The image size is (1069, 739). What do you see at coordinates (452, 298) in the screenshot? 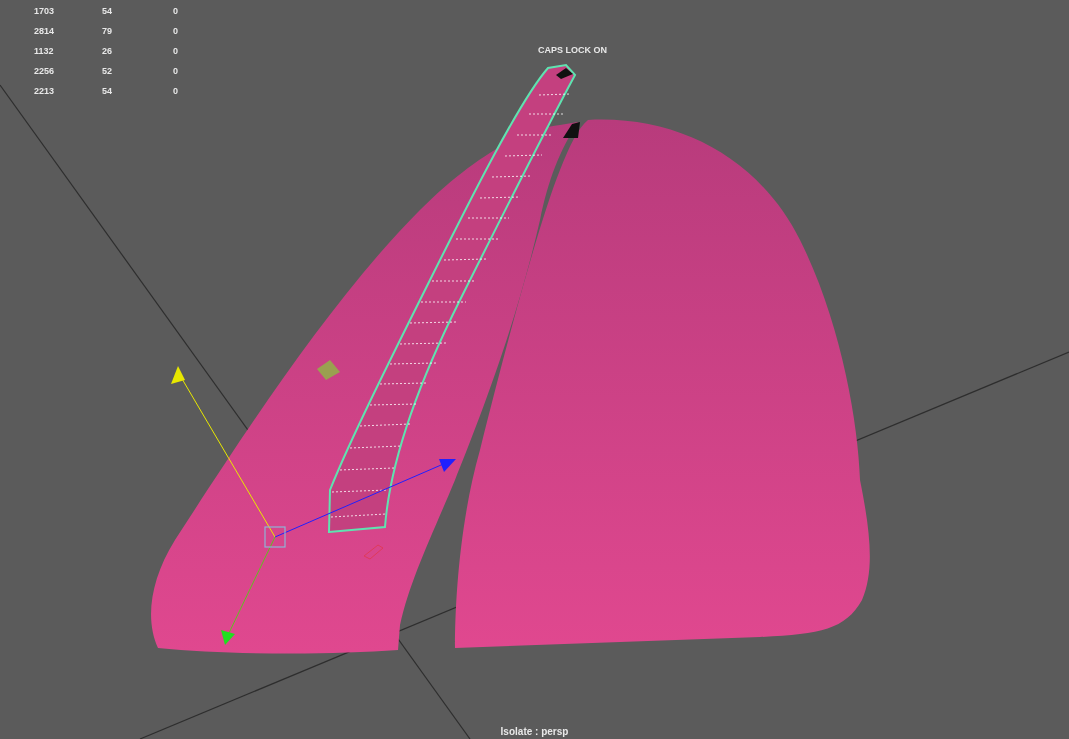
I see `selected-face-strip` at bounding box center [452, 298].